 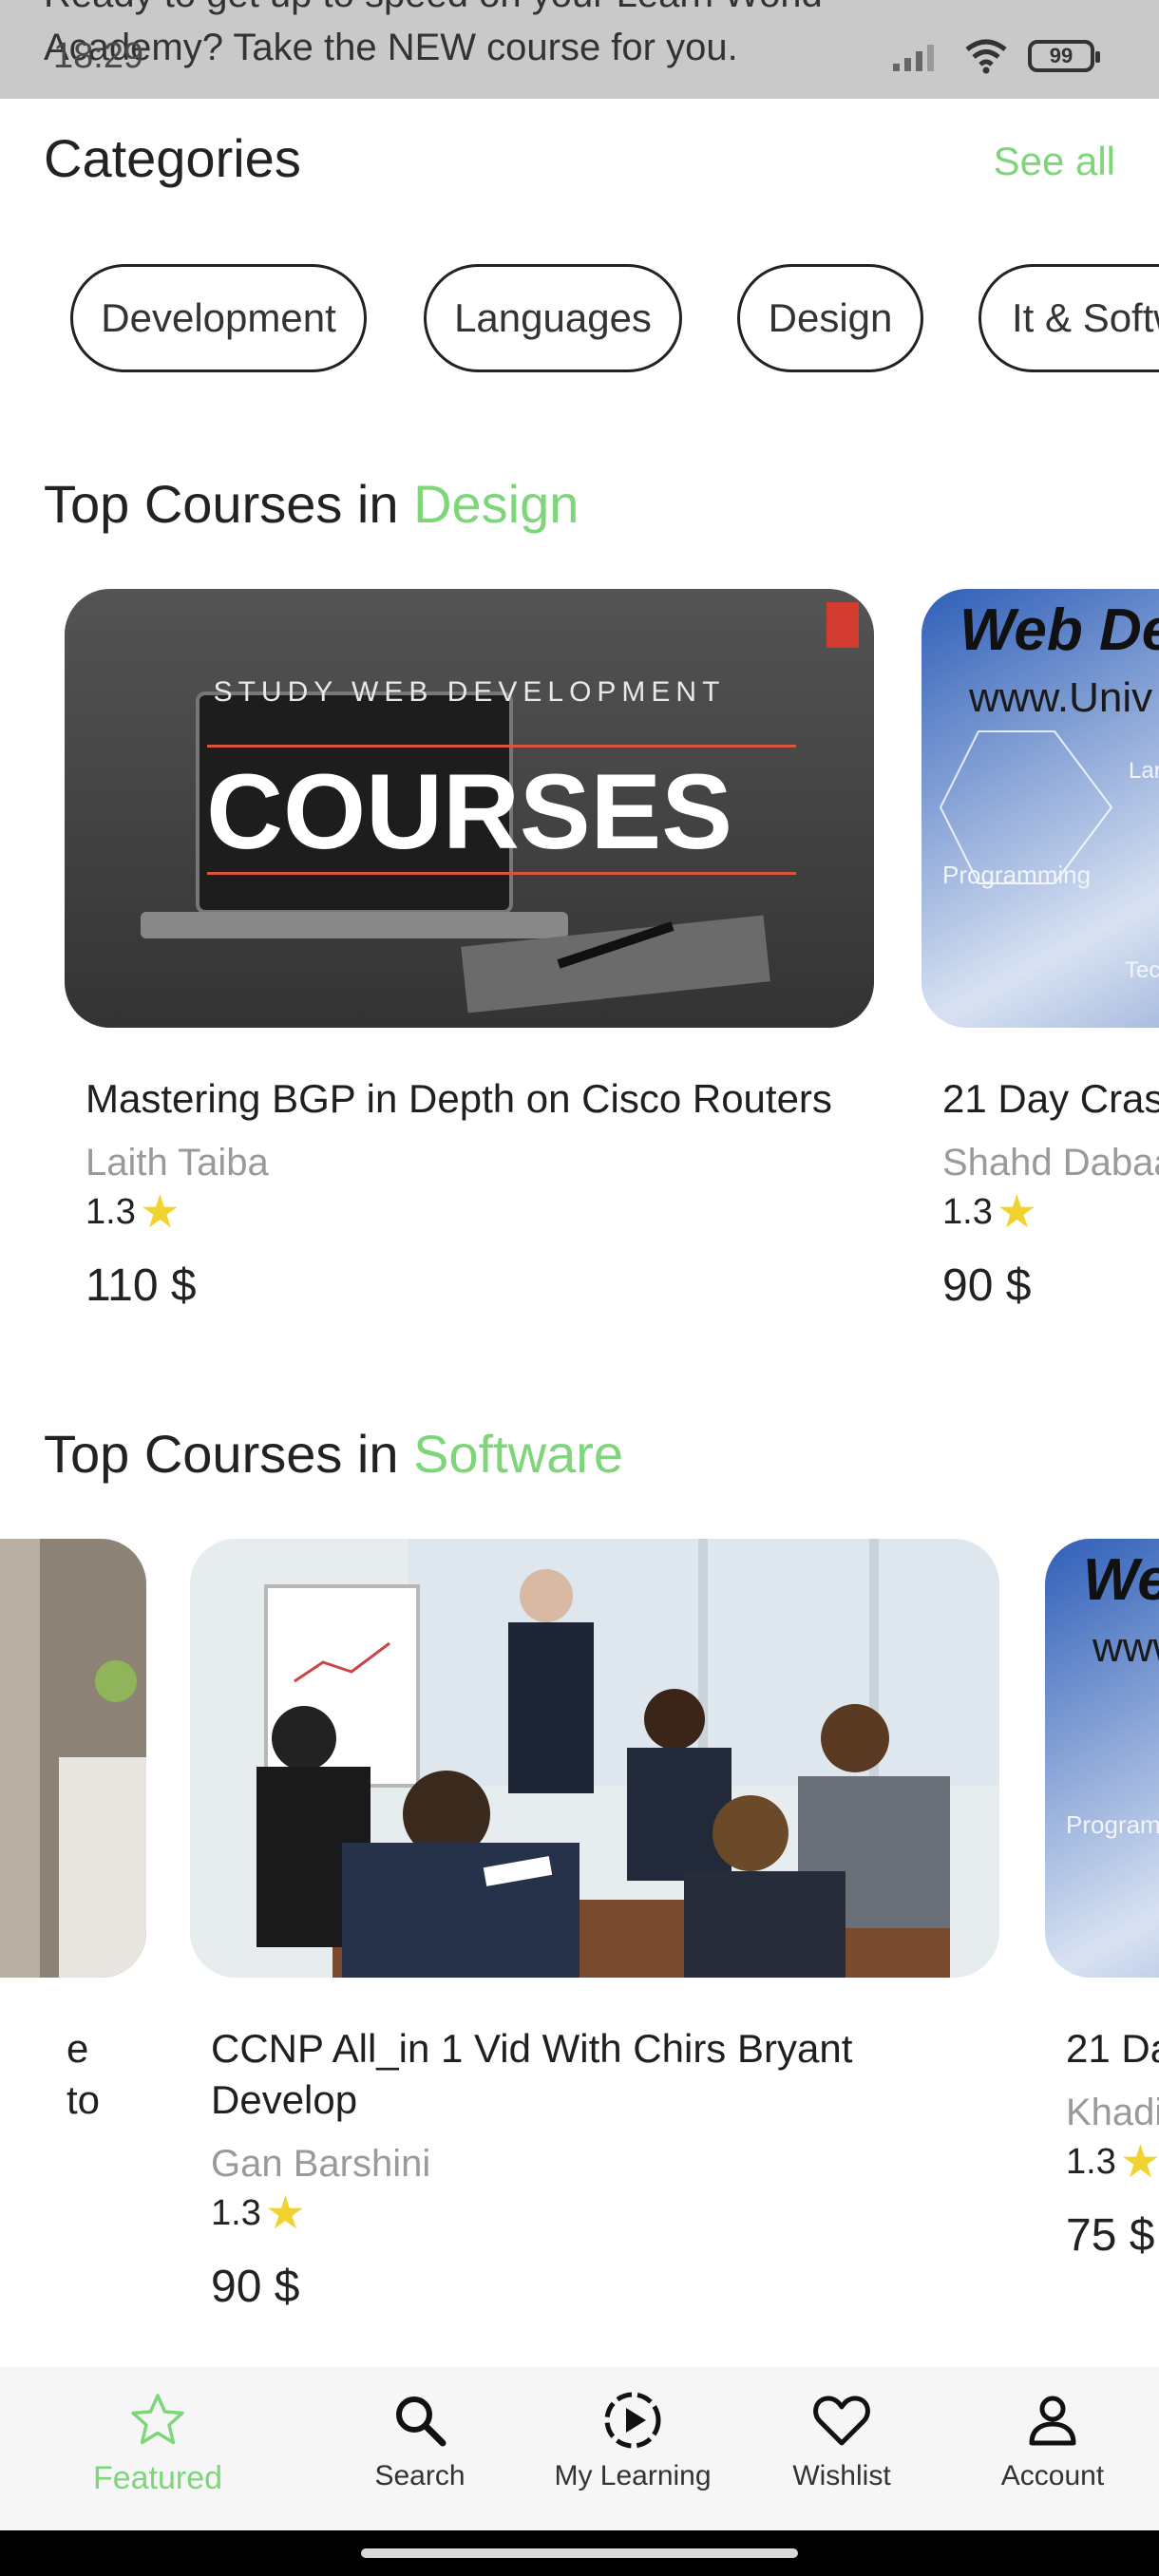 What do you see at coordinates (177, 1163) in the screenshot?
I see `course-author: Laith Taiba` at bounding box center [177, 1163].